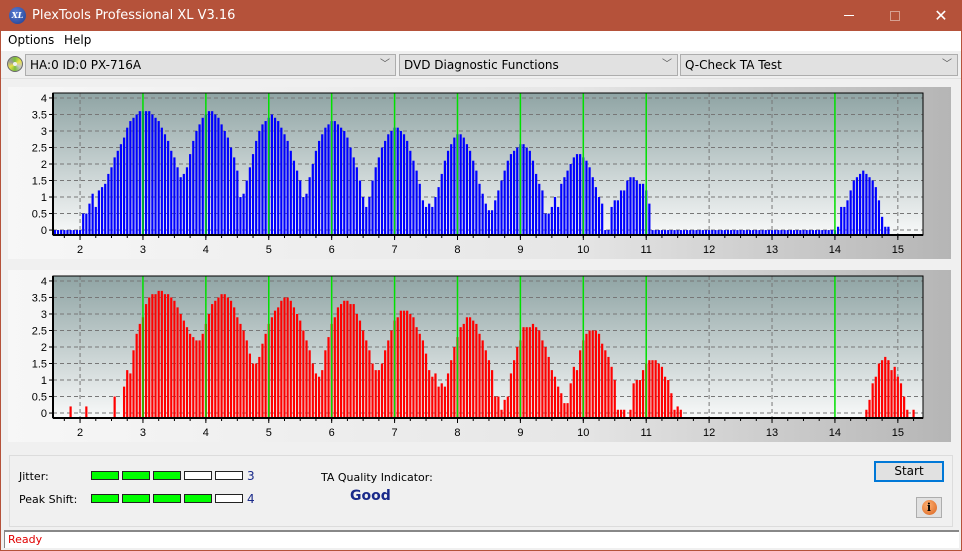 The width and height of the screenshot is (962, 551). I want to click on x-tick-label: 9, so click(520, 433).